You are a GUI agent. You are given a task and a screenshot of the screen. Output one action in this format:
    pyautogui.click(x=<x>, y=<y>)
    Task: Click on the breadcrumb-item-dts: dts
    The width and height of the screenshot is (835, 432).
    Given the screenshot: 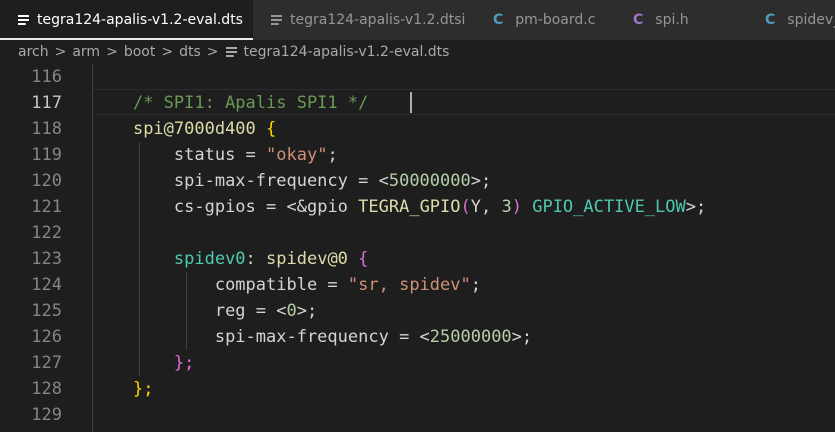 What is the action you would take?
    pyautogui.click(x=190, y=52)
    